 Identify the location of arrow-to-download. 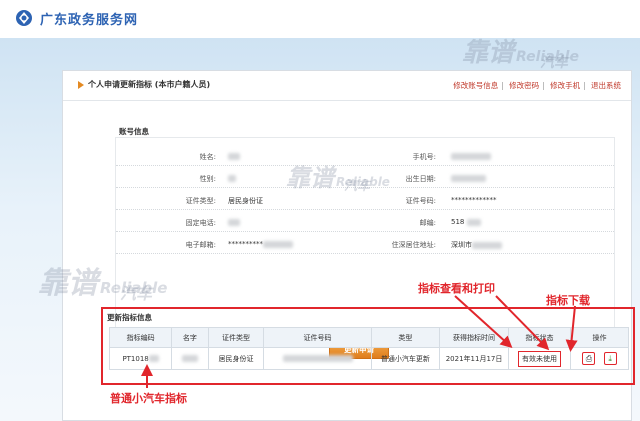
(571, 328).